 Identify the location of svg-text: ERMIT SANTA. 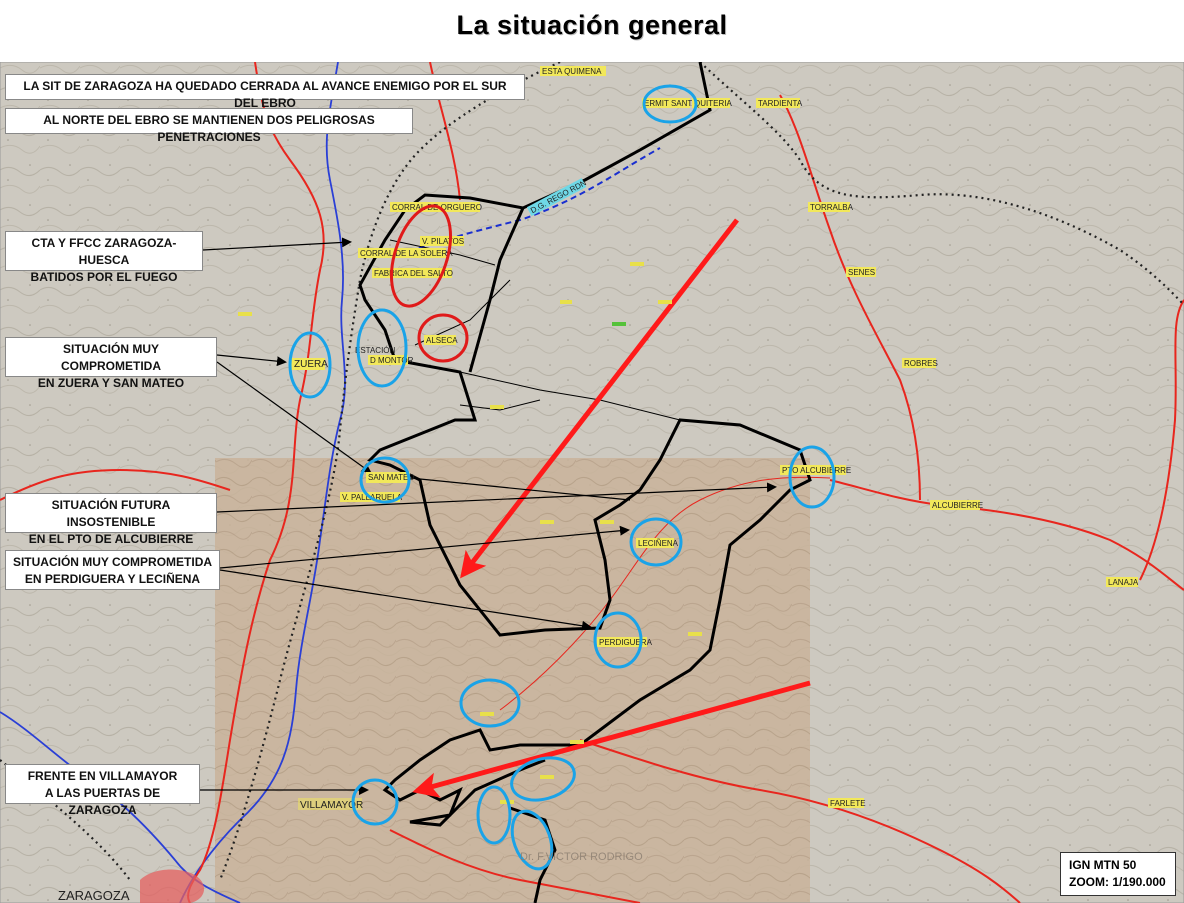
(671, 103).